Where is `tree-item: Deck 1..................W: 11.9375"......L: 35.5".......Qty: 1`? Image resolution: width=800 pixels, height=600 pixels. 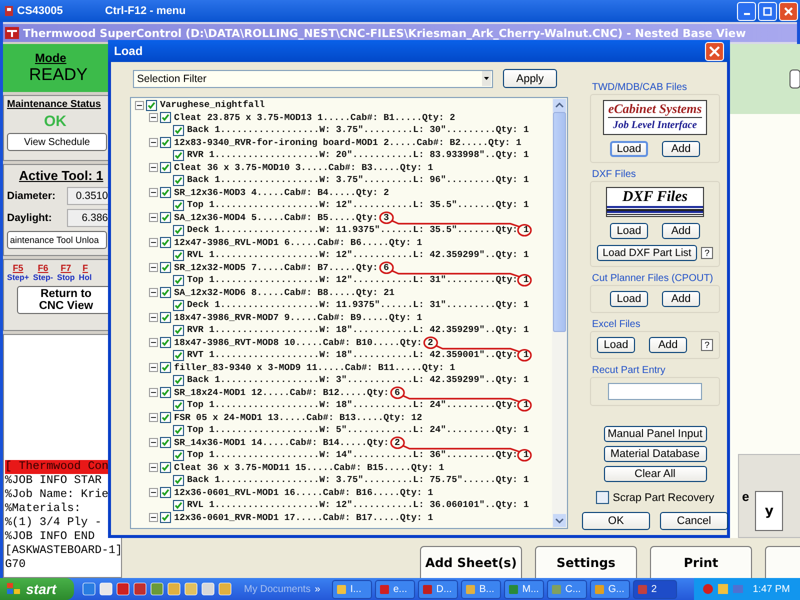 tree-item: Deck 1..................W: 11.9375"......L: 35.5".......Qty: 1 is located at coordinates (358, 230).